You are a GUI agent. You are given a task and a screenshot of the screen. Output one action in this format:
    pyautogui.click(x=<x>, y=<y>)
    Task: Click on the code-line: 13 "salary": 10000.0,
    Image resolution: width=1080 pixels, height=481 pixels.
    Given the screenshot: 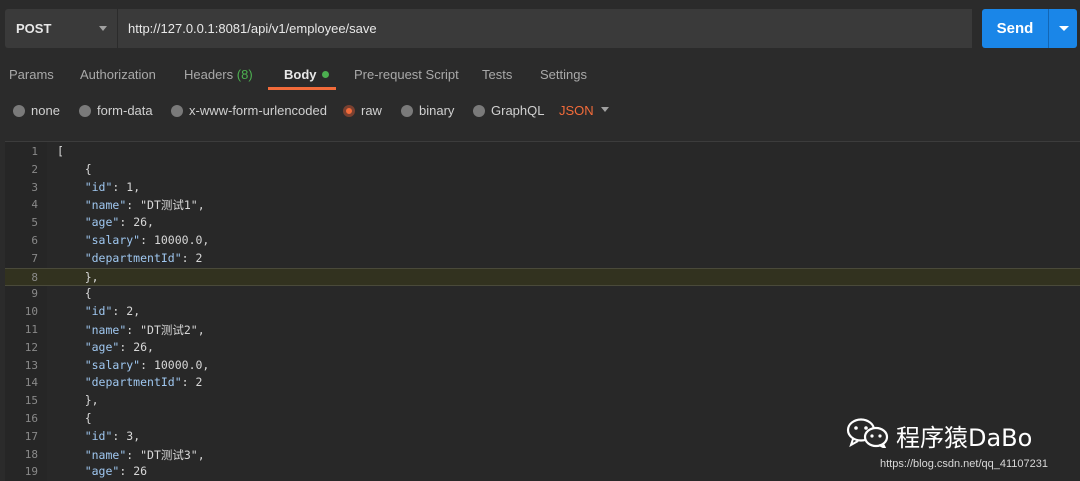 What is the action you would take?
    pyautogui.click(x=542, y=366)
    